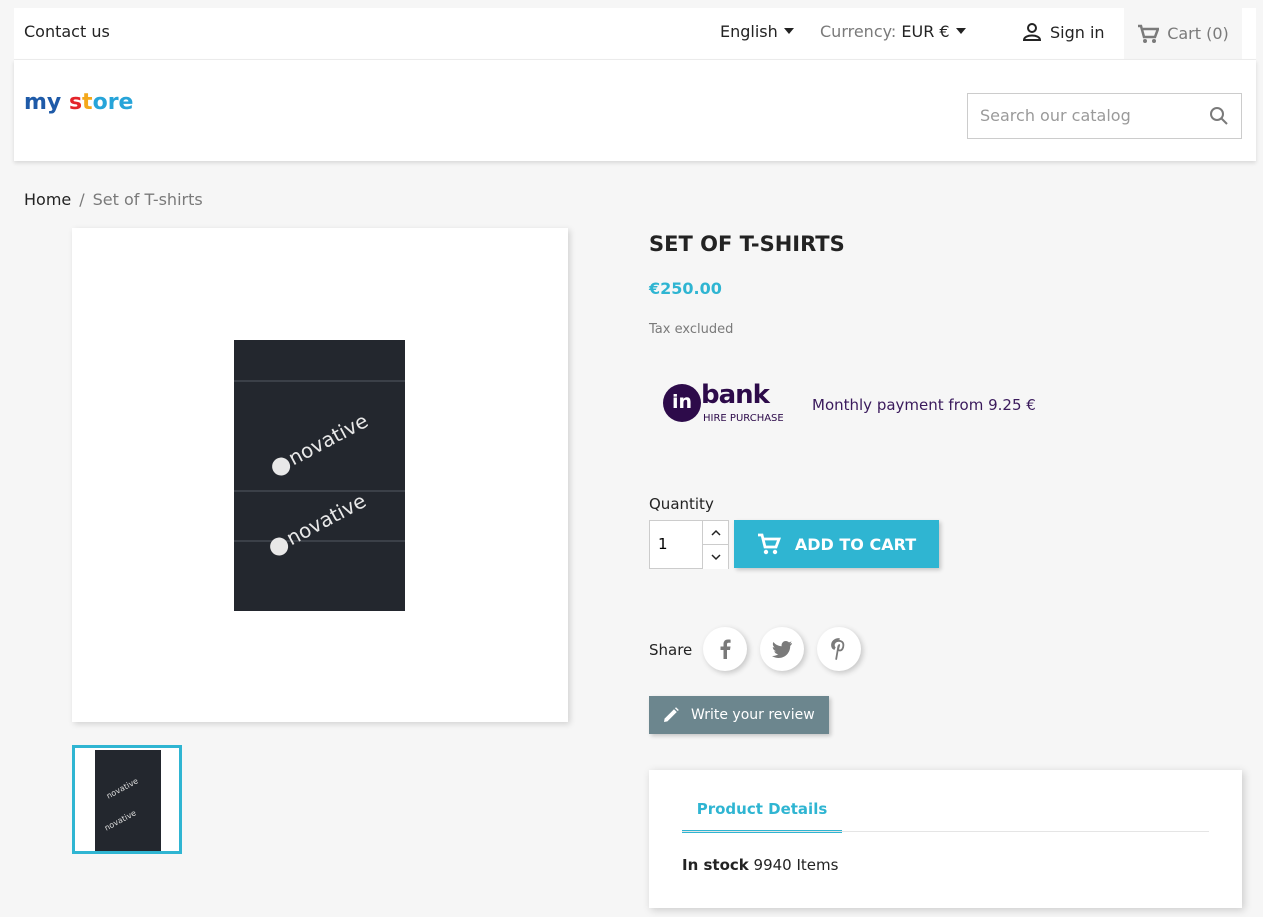  Describe the element at coordinates (671, 714) in the screenshot. I see `pencil-icon` at that location.